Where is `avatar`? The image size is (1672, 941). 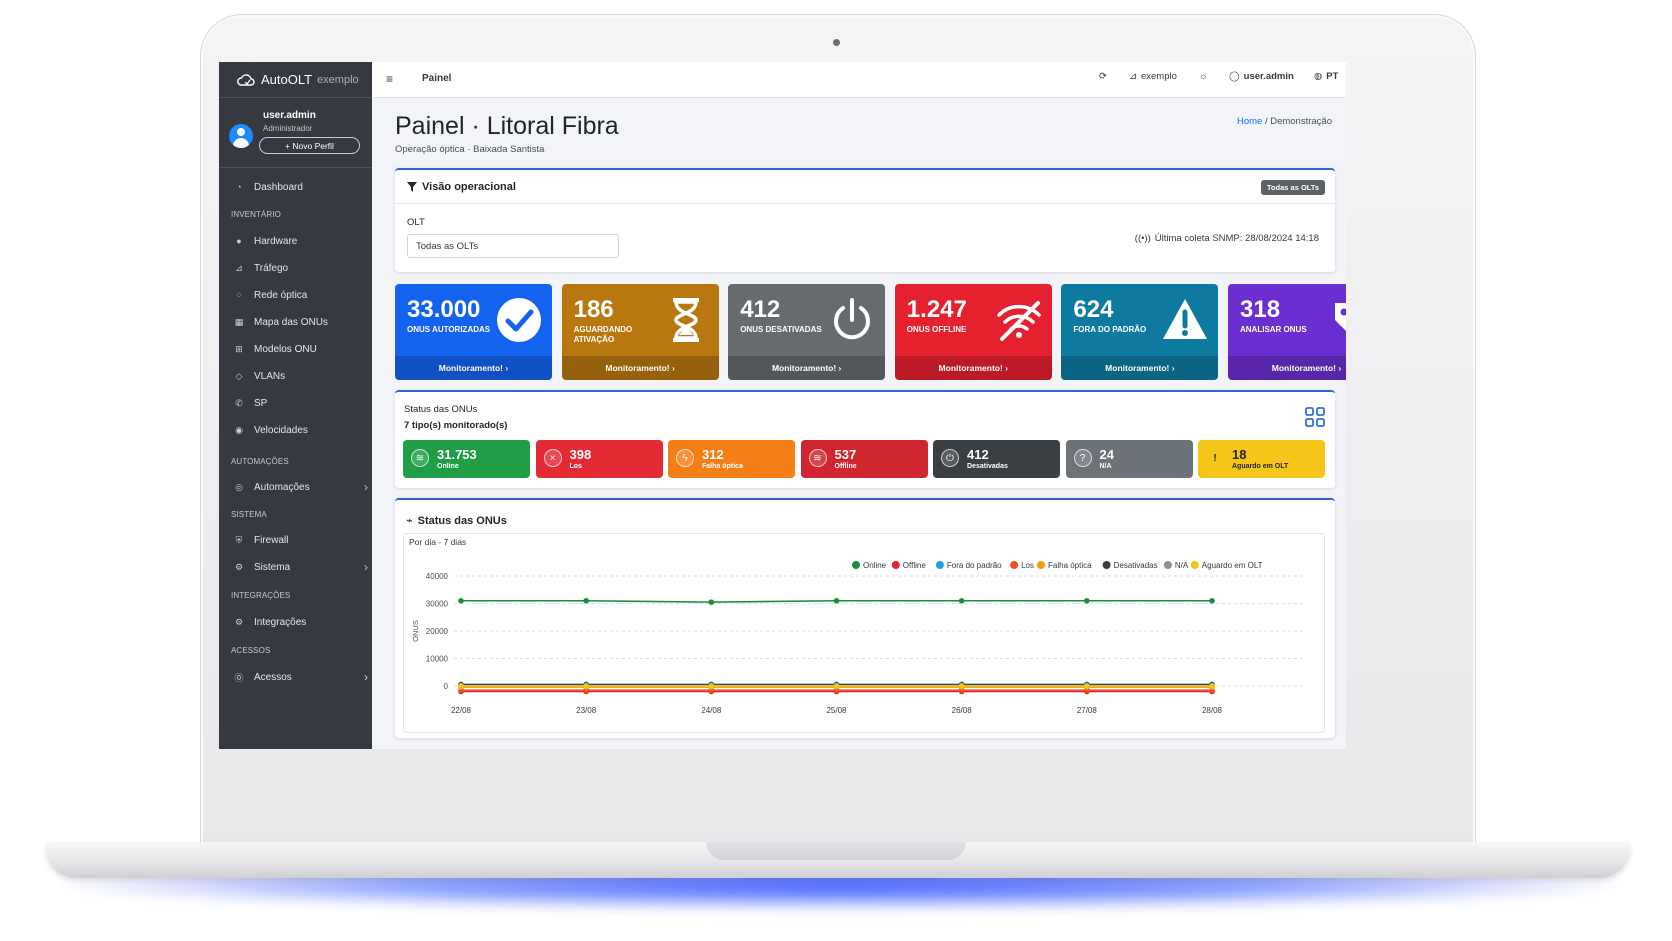
avatar is located at coordinates (241, 136).